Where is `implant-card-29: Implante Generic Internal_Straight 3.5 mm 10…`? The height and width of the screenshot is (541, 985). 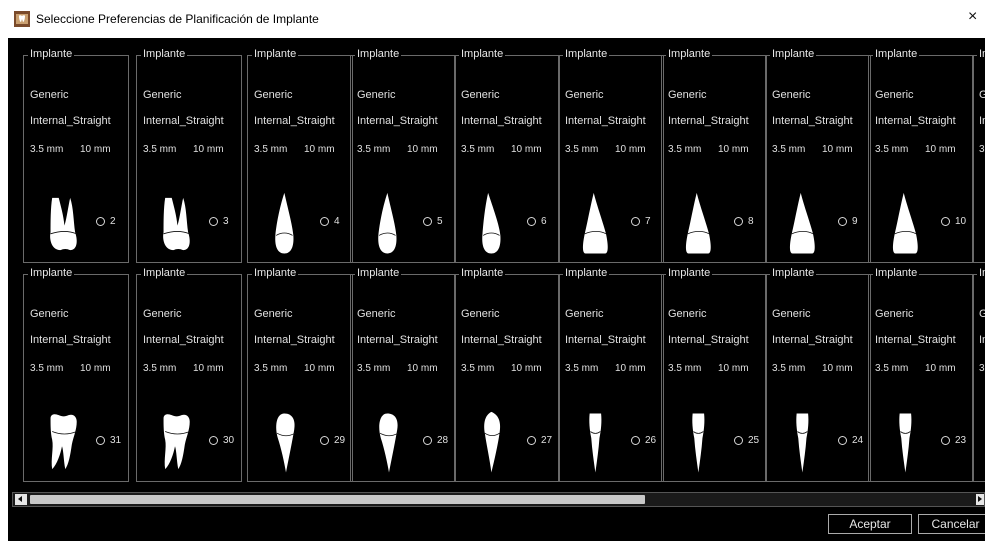 implant-card-29: Implante Generic Internal_Straight 3.5 mm 10… is located at coordinates (300, 374).